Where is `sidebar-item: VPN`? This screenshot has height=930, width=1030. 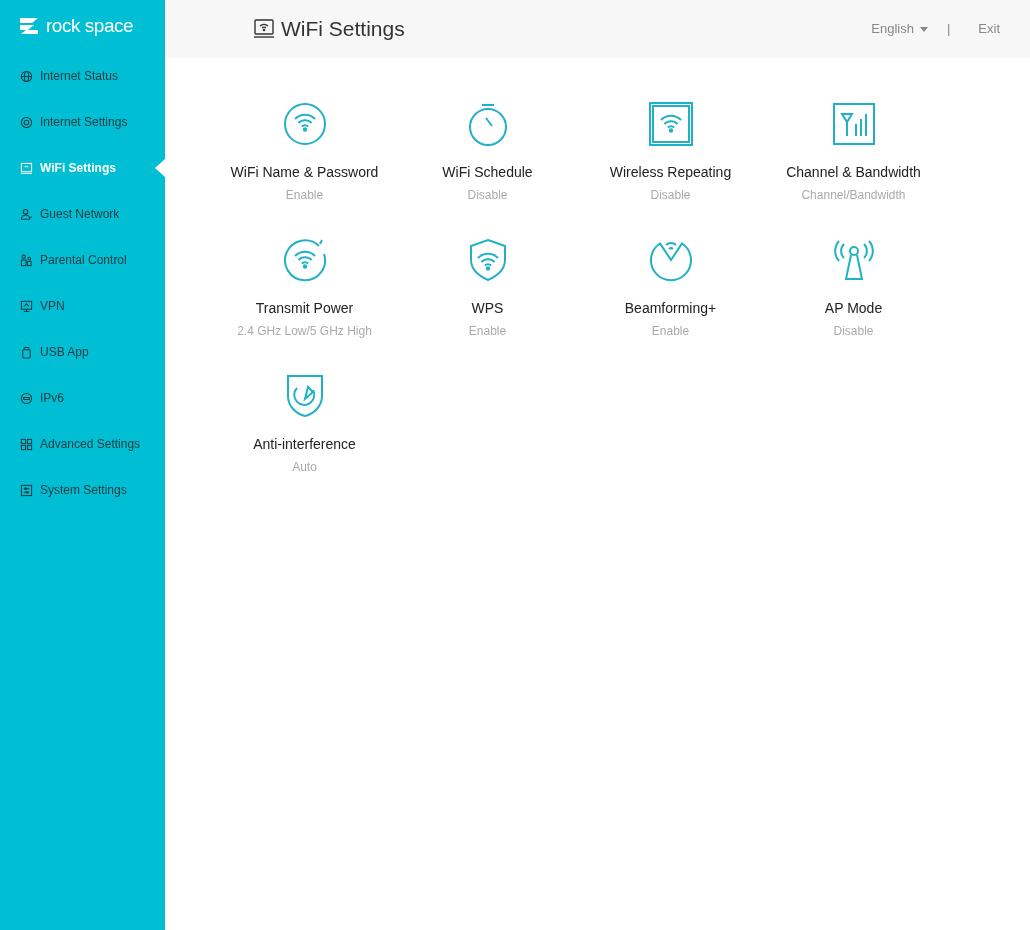 sidebar-item: VPN is located at coordinates (82, 306).